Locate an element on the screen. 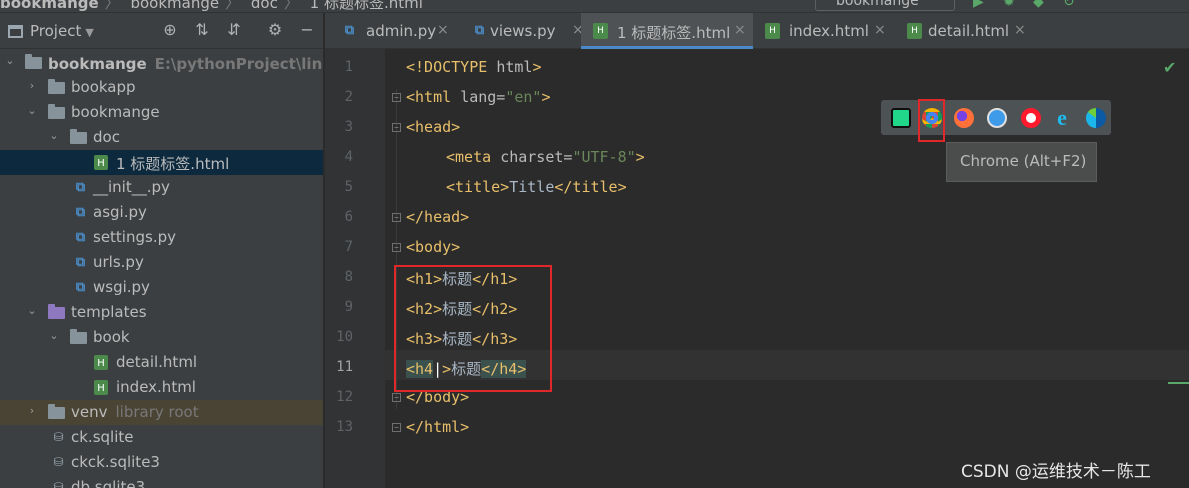 Image resolution: width=1189 pixels, height=488 pixels. hide-panel-icon: − is located at coordinates (307, 30).